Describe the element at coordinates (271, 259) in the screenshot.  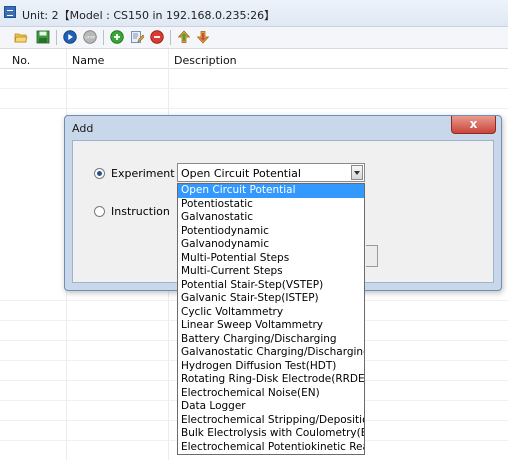
I see `dropdown-option: Multi-Potential Steps` at that location.